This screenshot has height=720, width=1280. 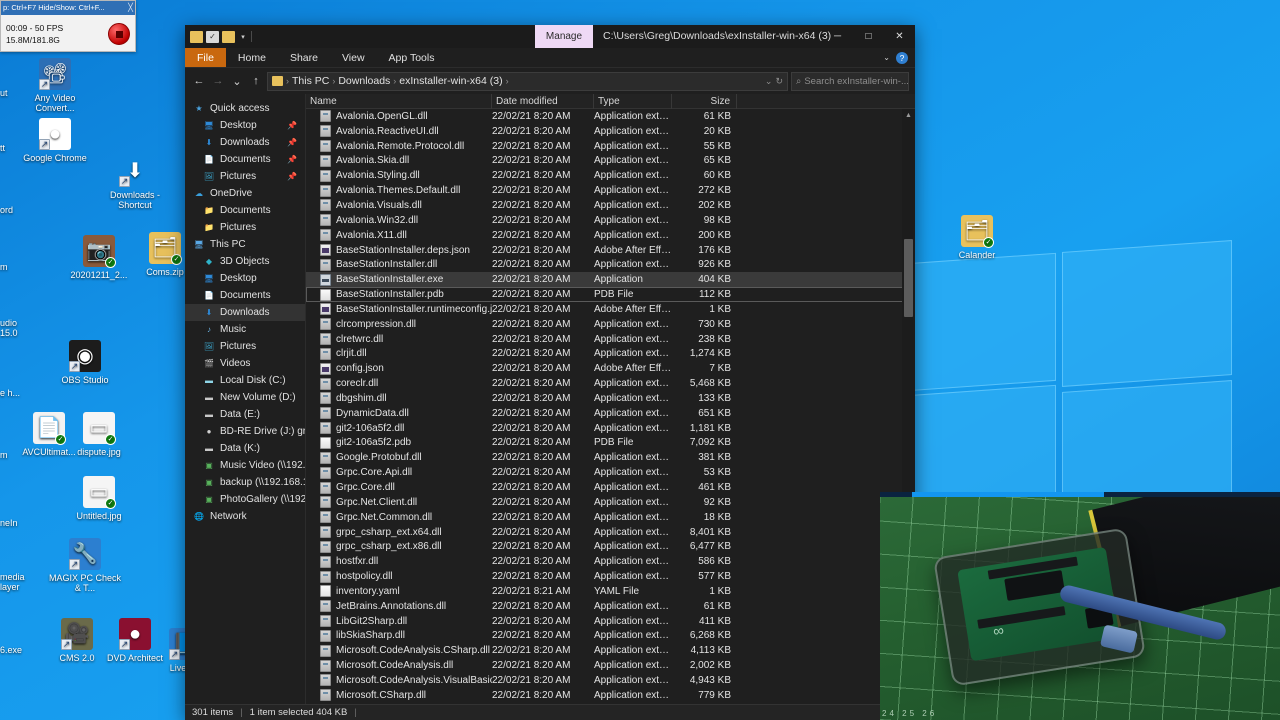 What do you see at coordinates (399, 606) in the screenshot?
I see `file-name-cell: JetBrains.Annotations.dll` at bounding box center [399, 606].